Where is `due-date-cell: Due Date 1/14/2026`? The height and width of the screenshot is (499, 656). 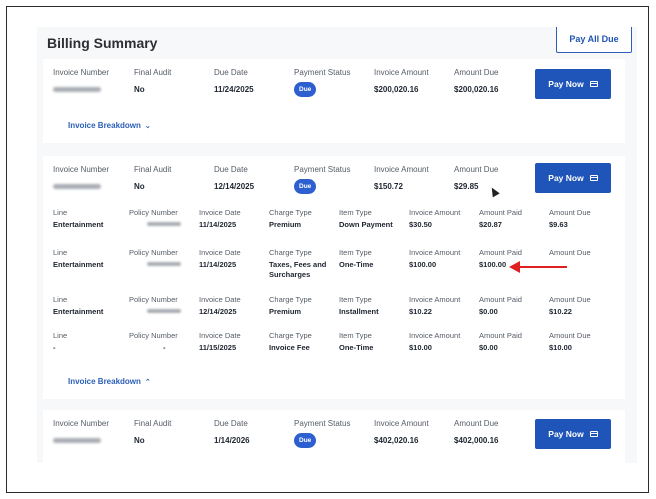 due-date-cell: Due Date 1/14/2026 is located at coordinates (232, 432).